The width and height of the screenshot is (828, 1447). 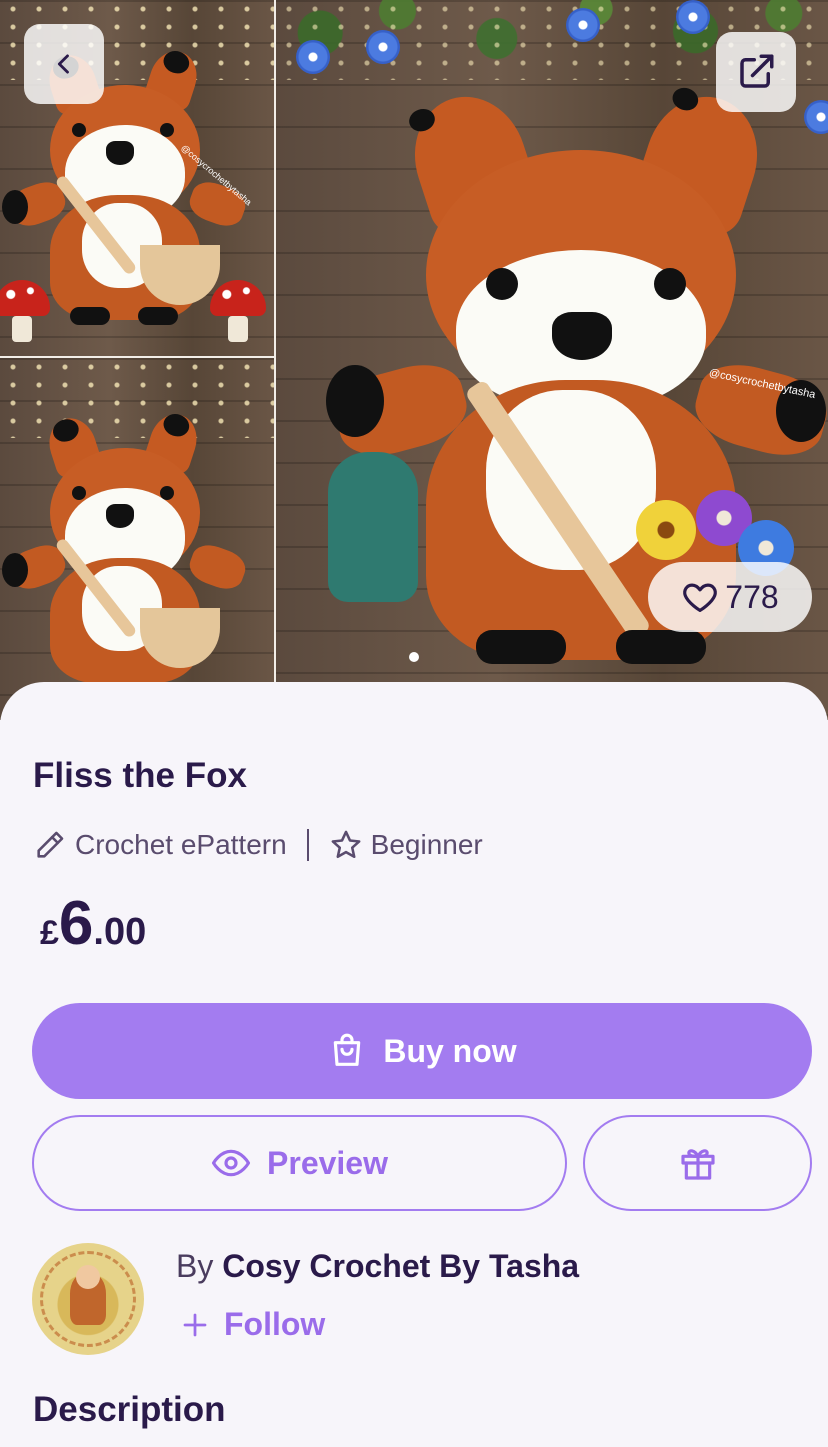 What do you see at coordinates (346, 844) in the screenshot?
I see `star-icon` at bounding box center [346, 844].